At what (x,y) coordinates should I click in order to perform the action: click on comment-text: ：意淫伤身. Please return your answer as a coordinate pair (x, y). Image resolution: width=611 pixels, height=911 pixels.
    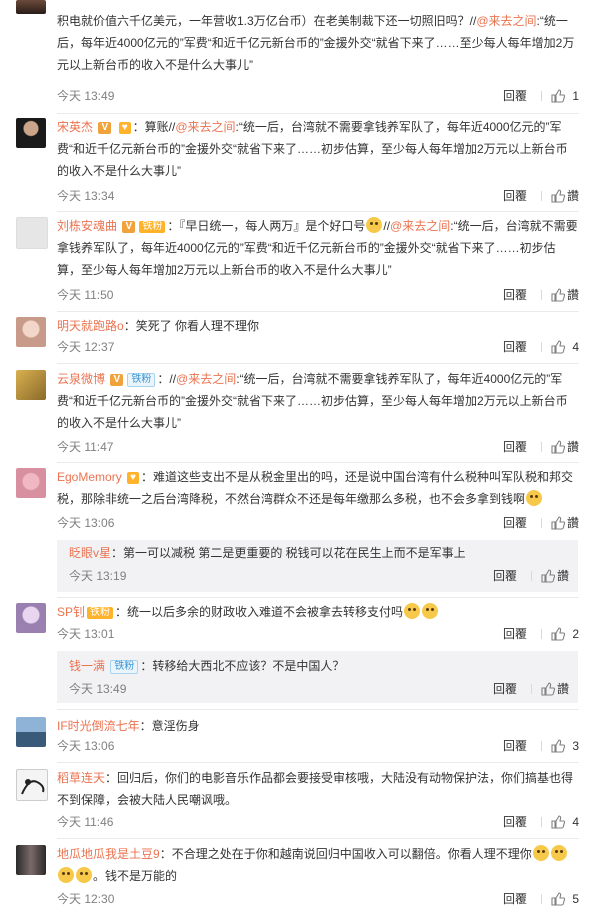
    Looking at the image, I should click on (169, 726).